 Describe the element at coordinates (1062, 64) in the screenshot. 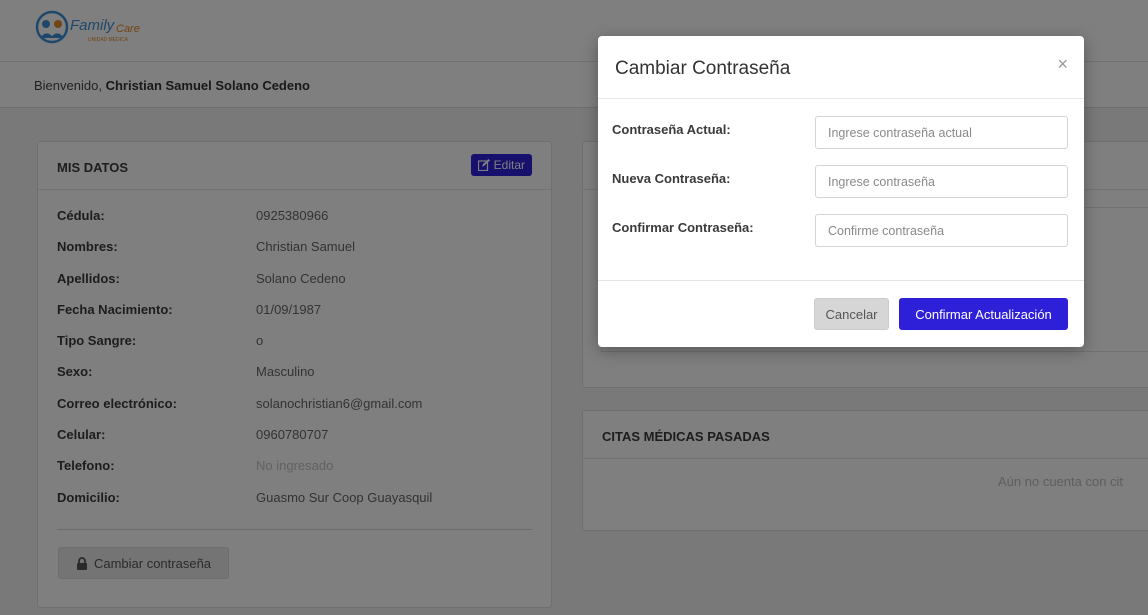

I see `close-icon: ×` at that location.